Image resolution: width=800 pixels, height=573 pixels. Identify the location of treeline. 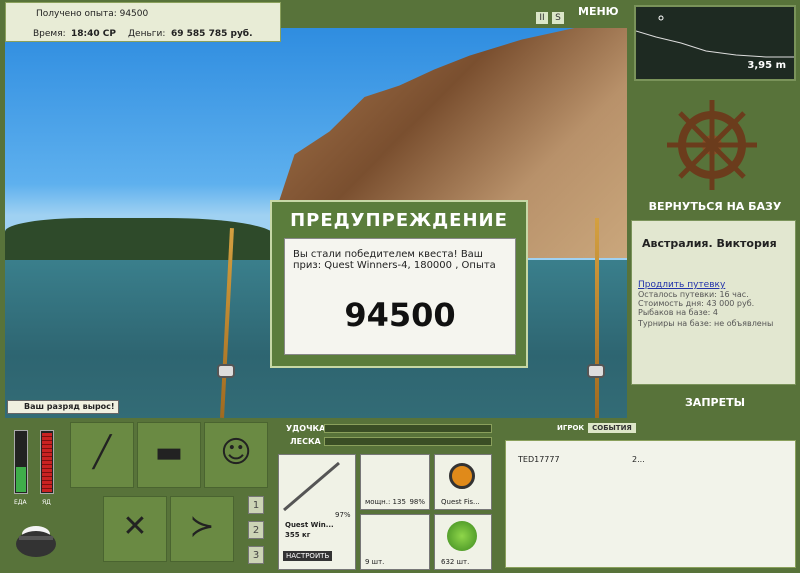
(140, 240).